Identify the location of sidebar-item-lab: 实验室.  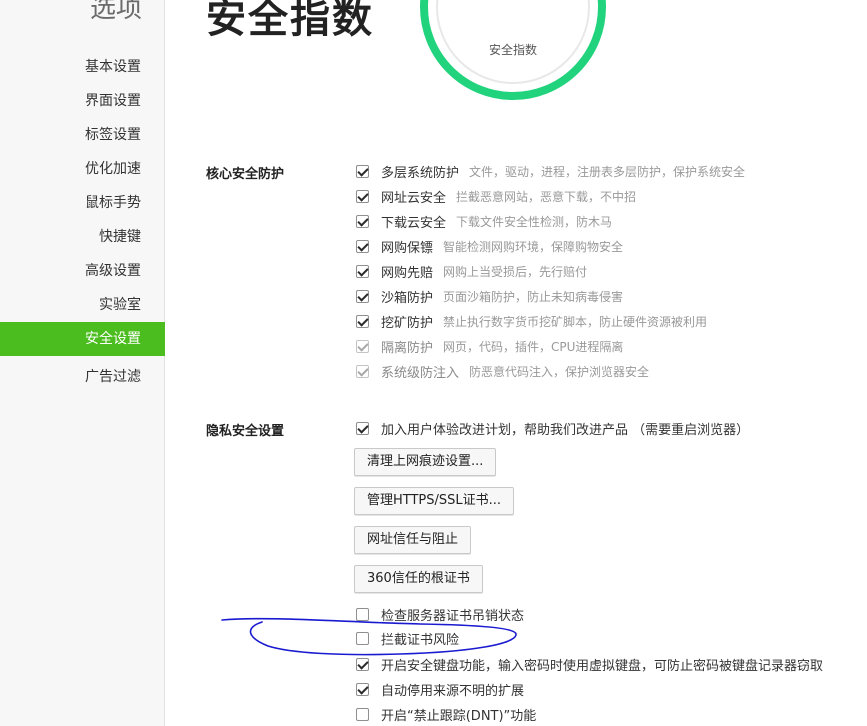
(82, 305).